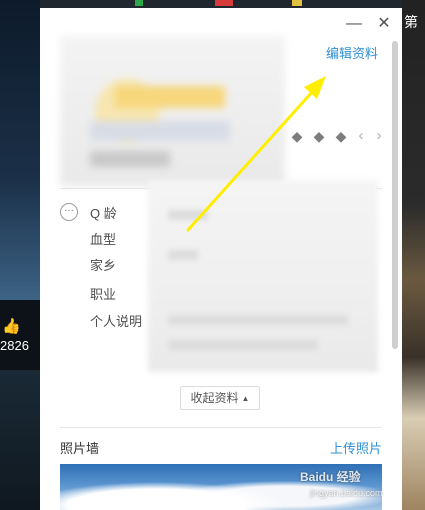 The width and height of the screenshot is (425, 510). What do you see at coordinates (346, 493) in the screenshot?
I see `watermark-subtext: jingyan.baidu.com` at bounding box center [346, 493].